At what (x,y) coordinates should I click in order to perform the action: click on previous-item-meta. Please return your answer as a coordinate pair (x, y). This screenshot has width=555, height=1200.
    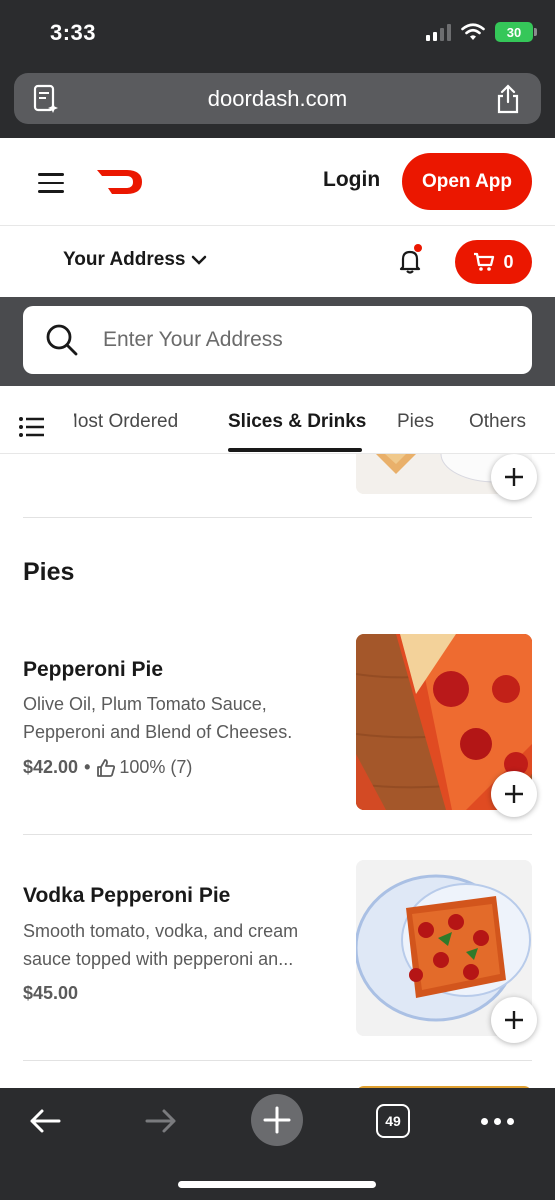
    Looking at the image, I should click on (83, 459).